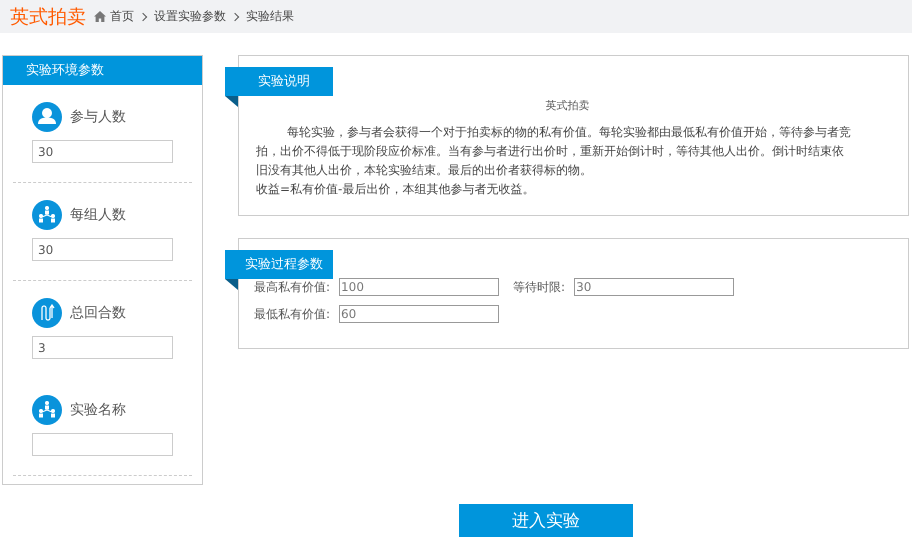 The width and height of the screenshot is (912, 544). Describe the element at coordinates (102, 347) in the screenshot. I see `param-input: 3` at that location.